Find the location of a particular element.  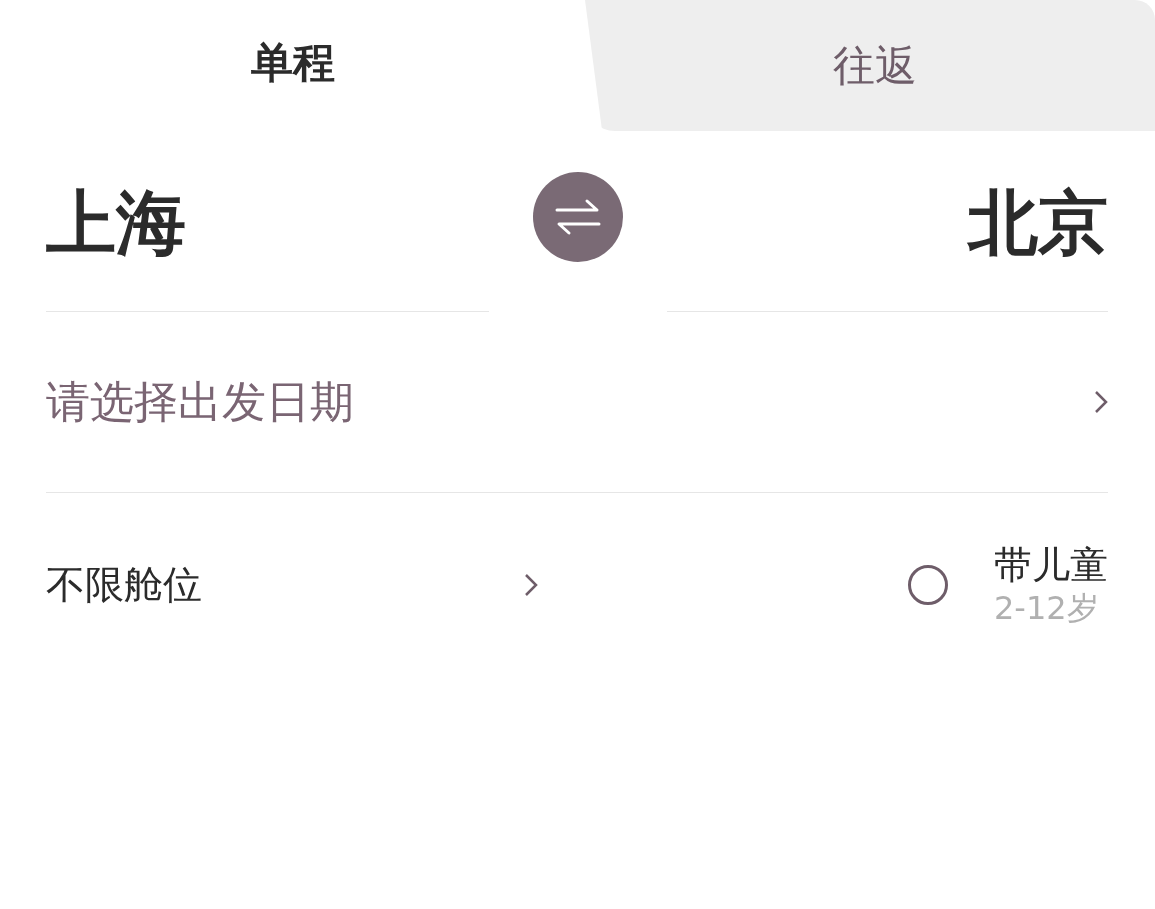

trip-tab: 往返 is located at coordinates (870, 65).